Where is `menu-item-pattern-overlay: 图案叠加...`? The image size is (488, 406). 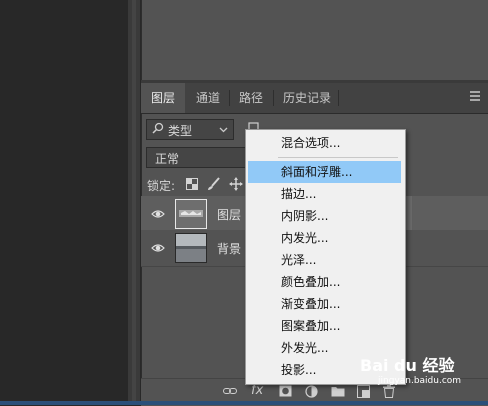 menu-item-pattern-overlay: 图案叠加... is located at coordinates (324, 326).